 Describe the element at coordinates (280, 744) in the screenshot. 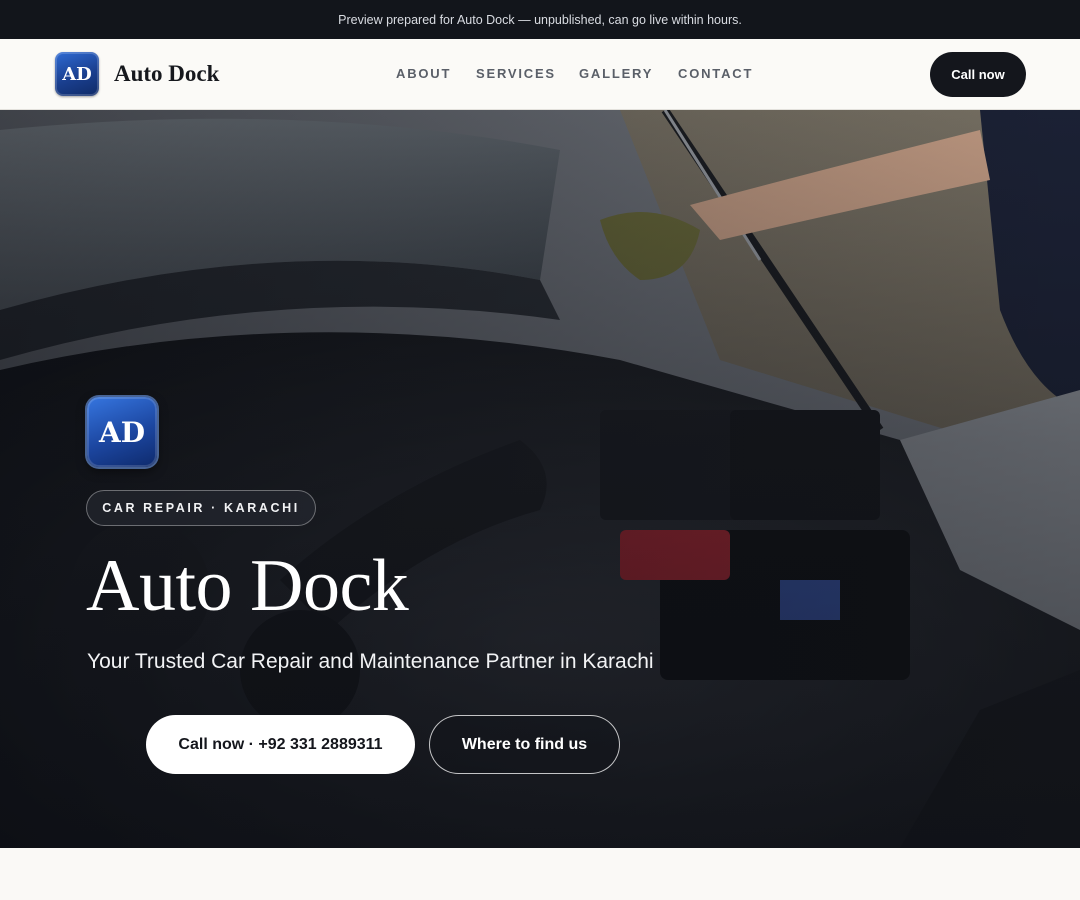

I see `call-now-button: Call now · +92 331 2889311` at that location.